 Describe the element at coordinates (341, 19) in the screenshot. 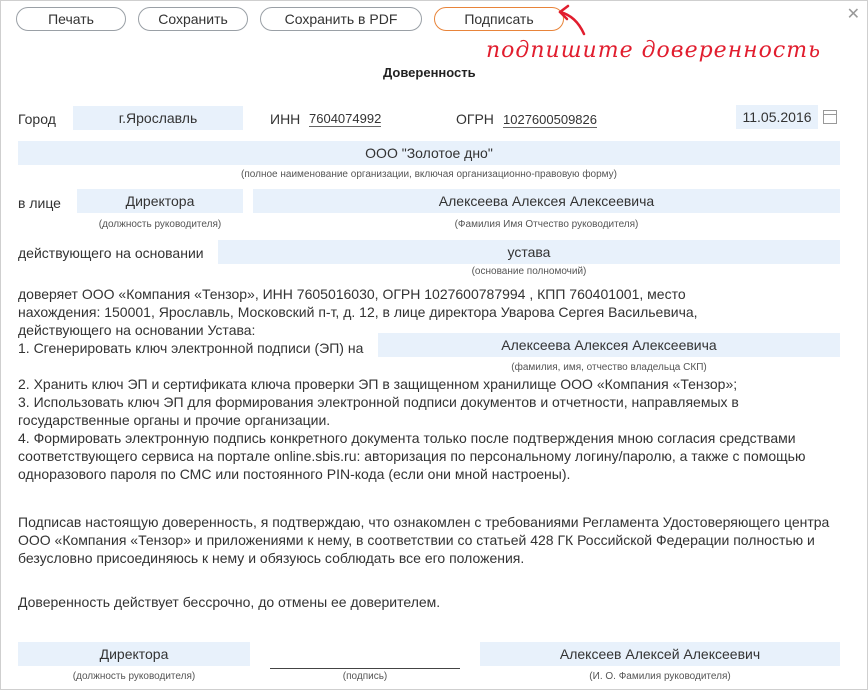

I see `save-pdf-button: Сохранить в PDF` at that location.